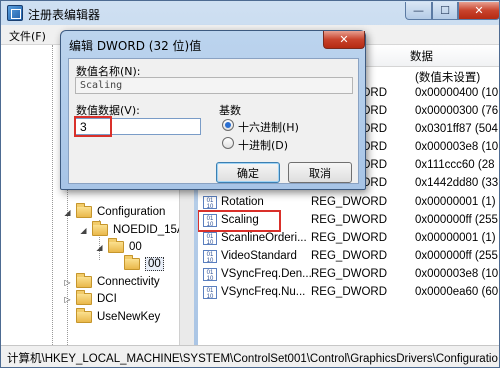 This screenshot has height=368, width=500. Describe the element at coordinates (144, 264) in the screenshot. I see `tree-item-00-selected: 00` at that location.